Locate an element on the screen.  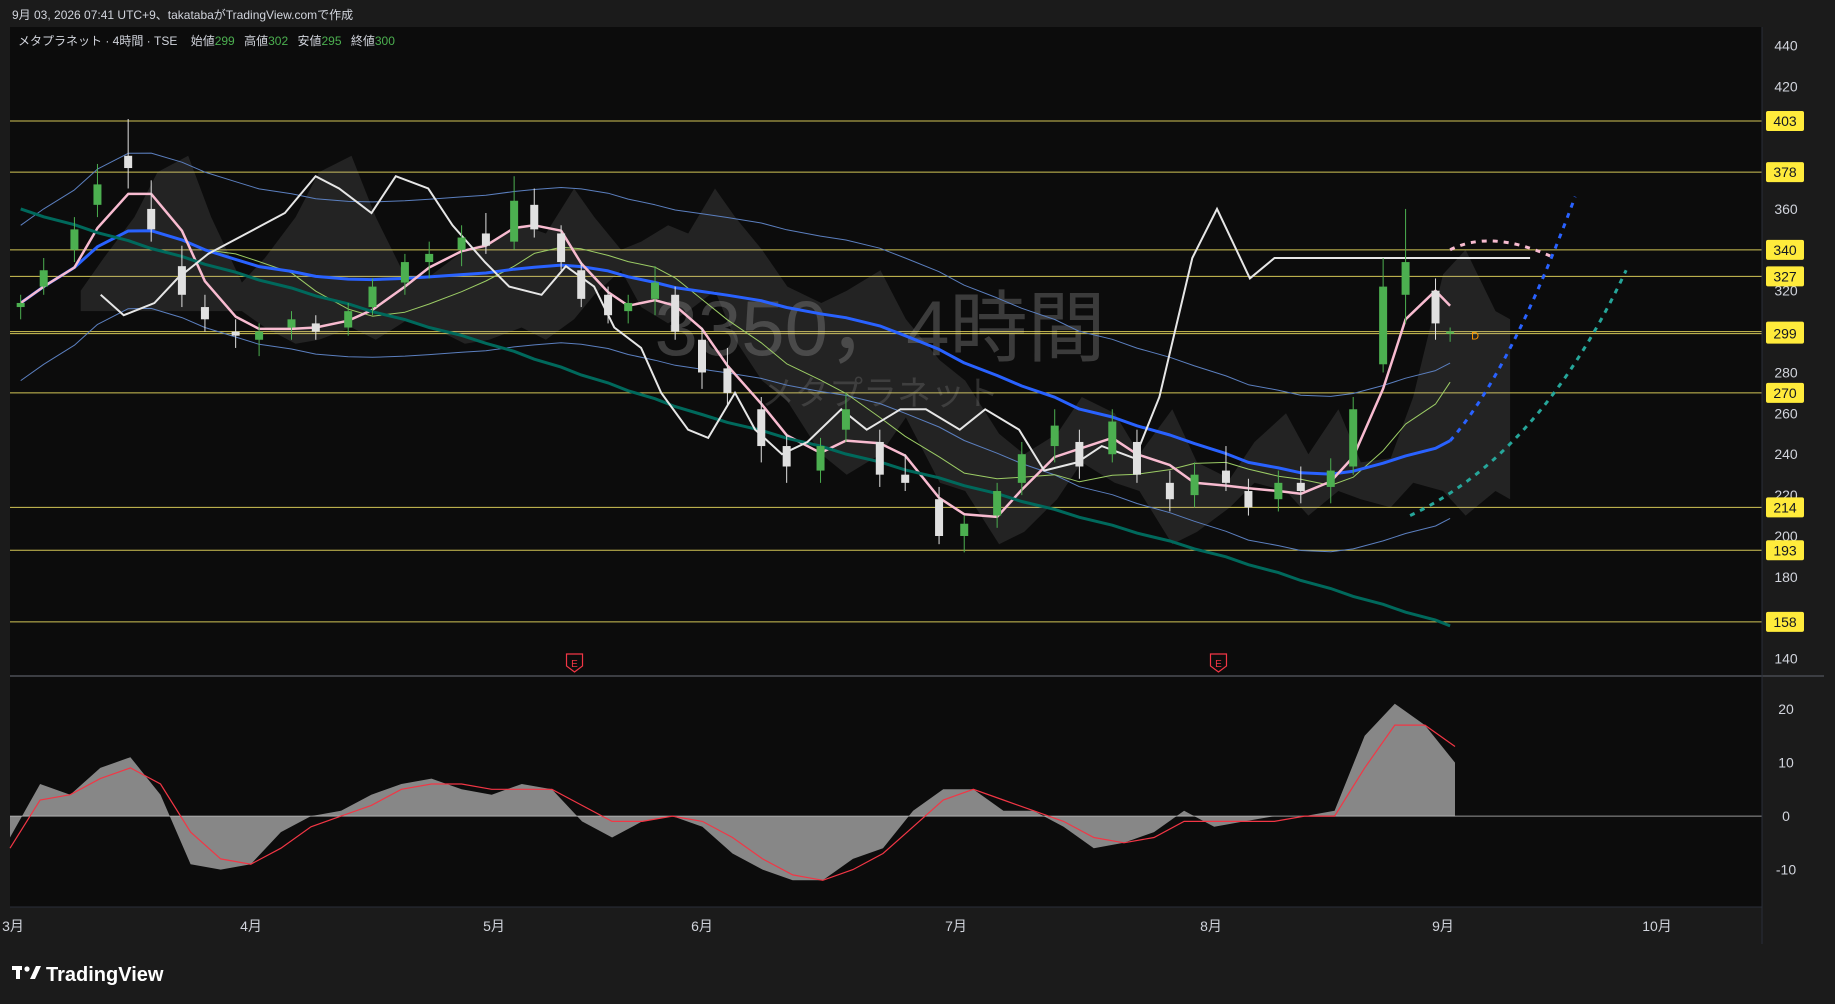
level-tag-label: 340 is located at coordinates (1785, 250).